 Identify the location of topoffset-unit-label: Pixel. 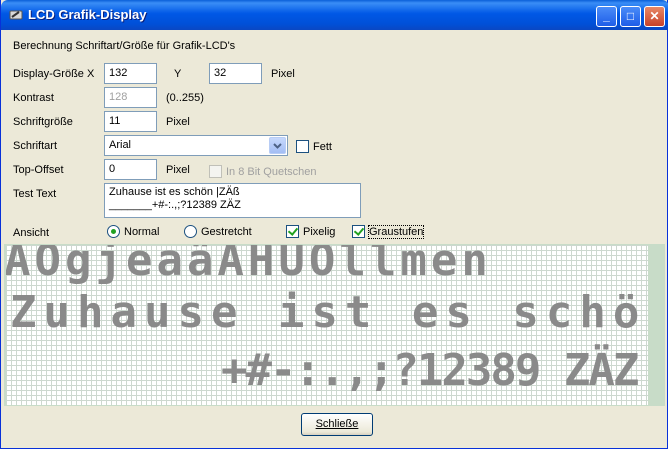
(178, 170).